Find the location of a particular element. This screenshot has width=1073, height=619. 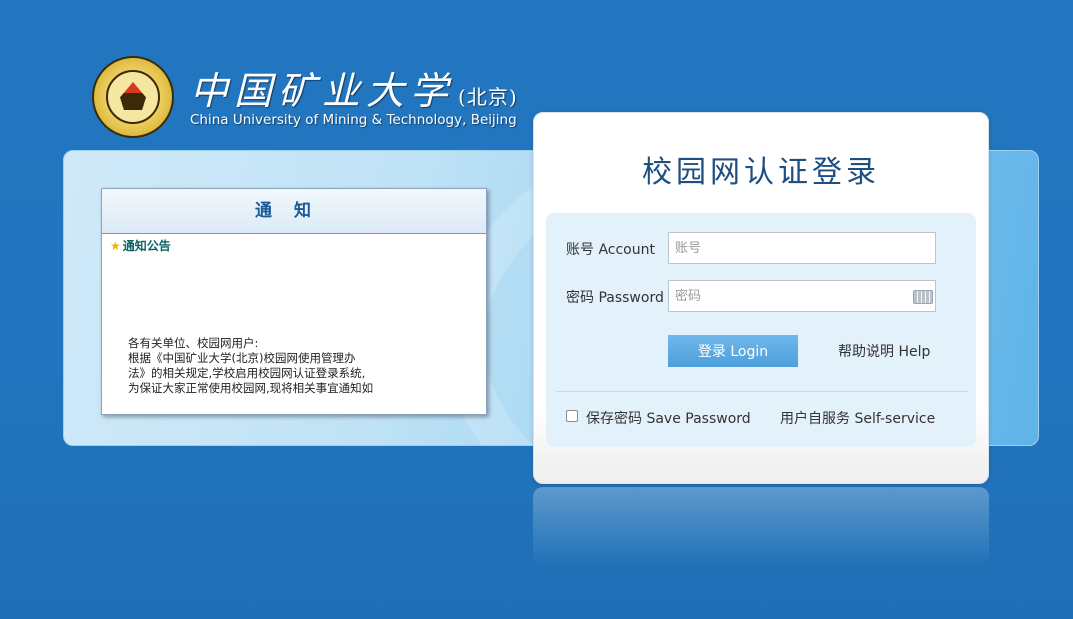

keyboard-icon is located at coordinates (923, 297).